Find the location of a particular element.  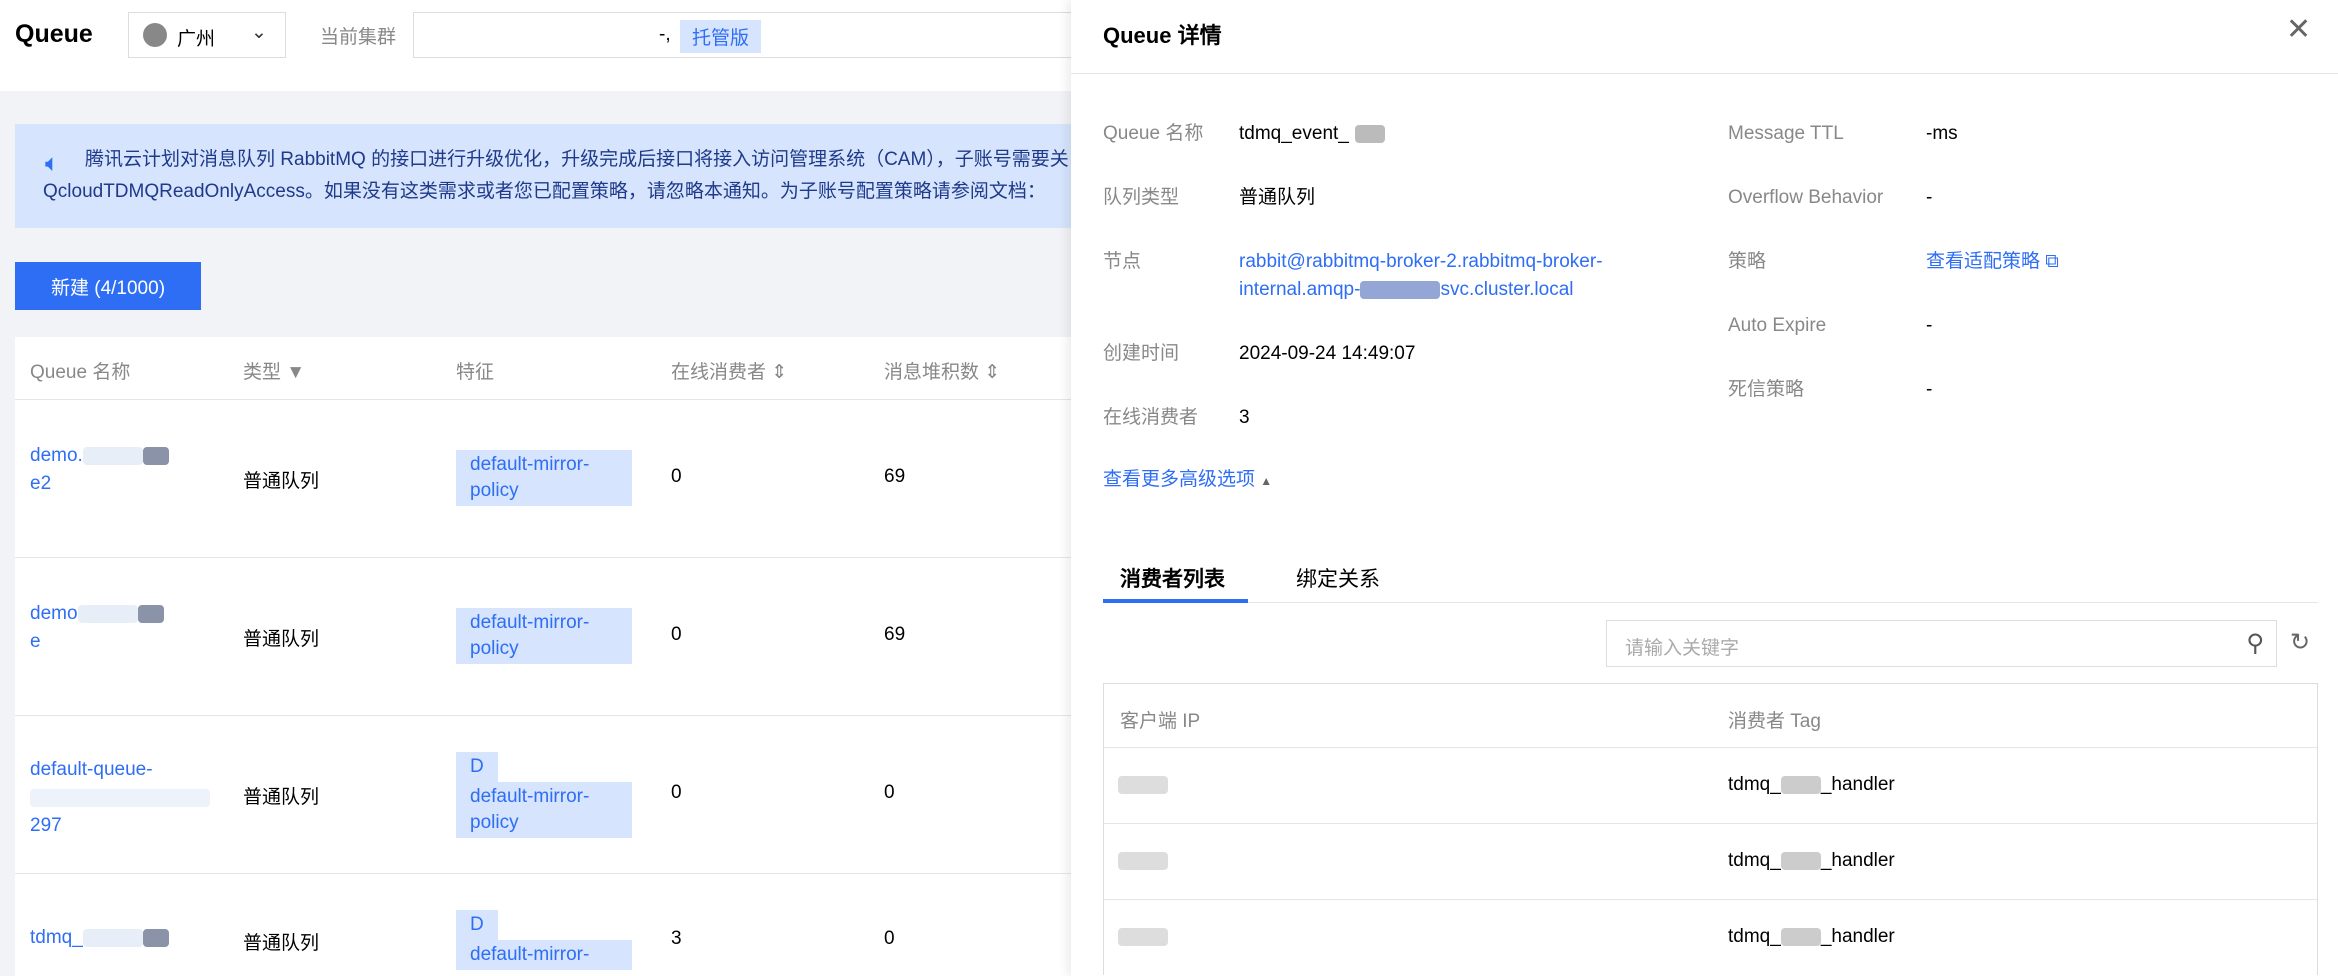

refresh-icon: ↻ is located at coordinates (2300, 642).